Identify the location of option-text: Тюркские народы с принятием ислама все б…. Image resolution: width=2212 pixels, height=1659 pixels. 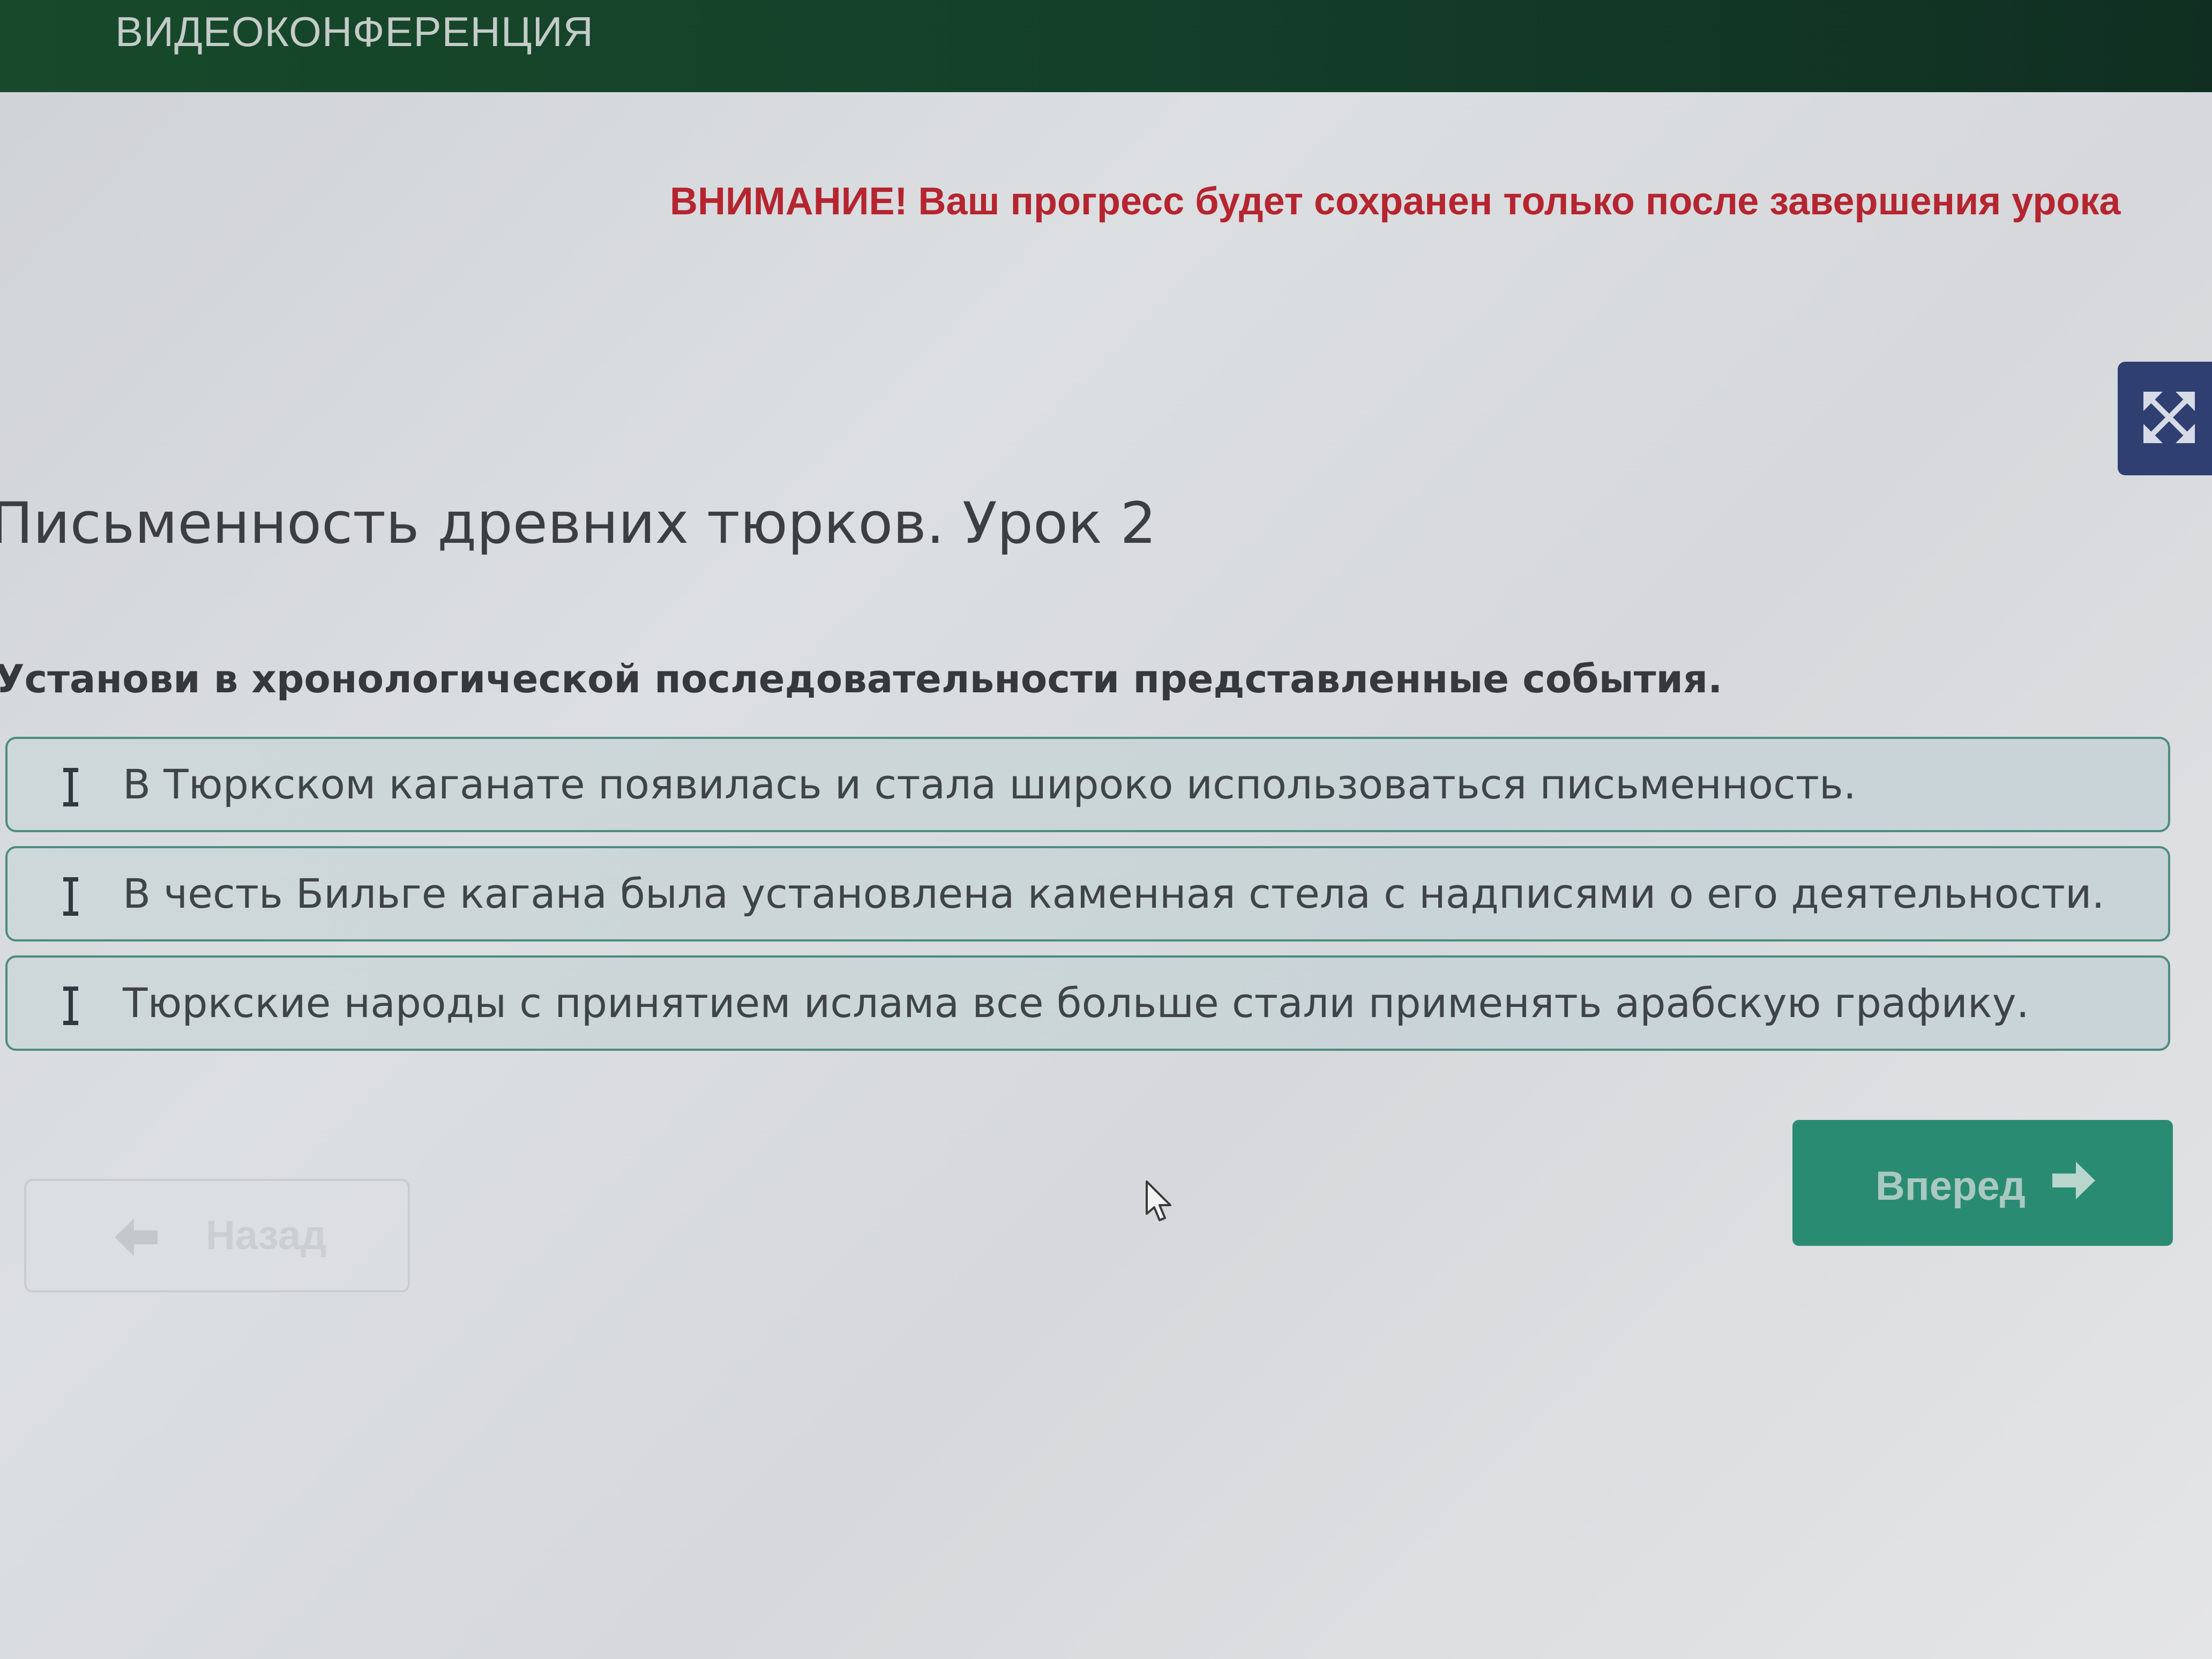
(1076, 1003).